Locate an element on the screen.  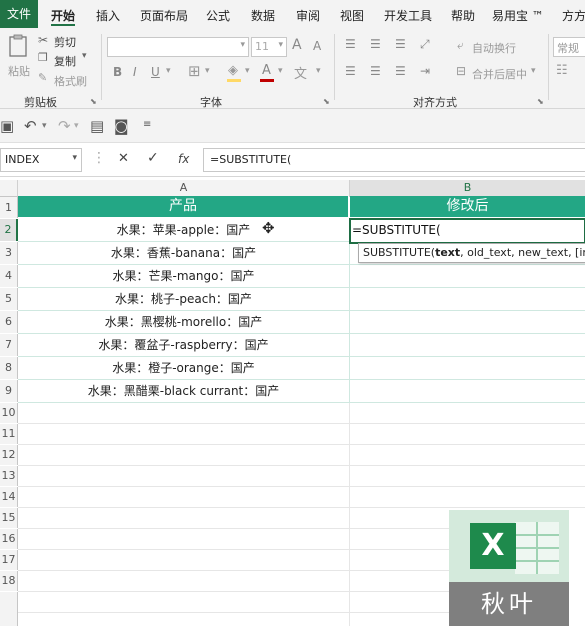
shrink-font-button: A is located at coordinates (317, 46).